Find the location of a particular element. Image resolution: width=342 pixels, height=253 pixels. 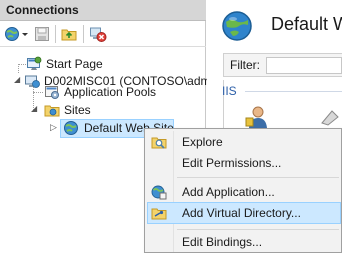

add-application-icon is located at coordinates (159, 192).